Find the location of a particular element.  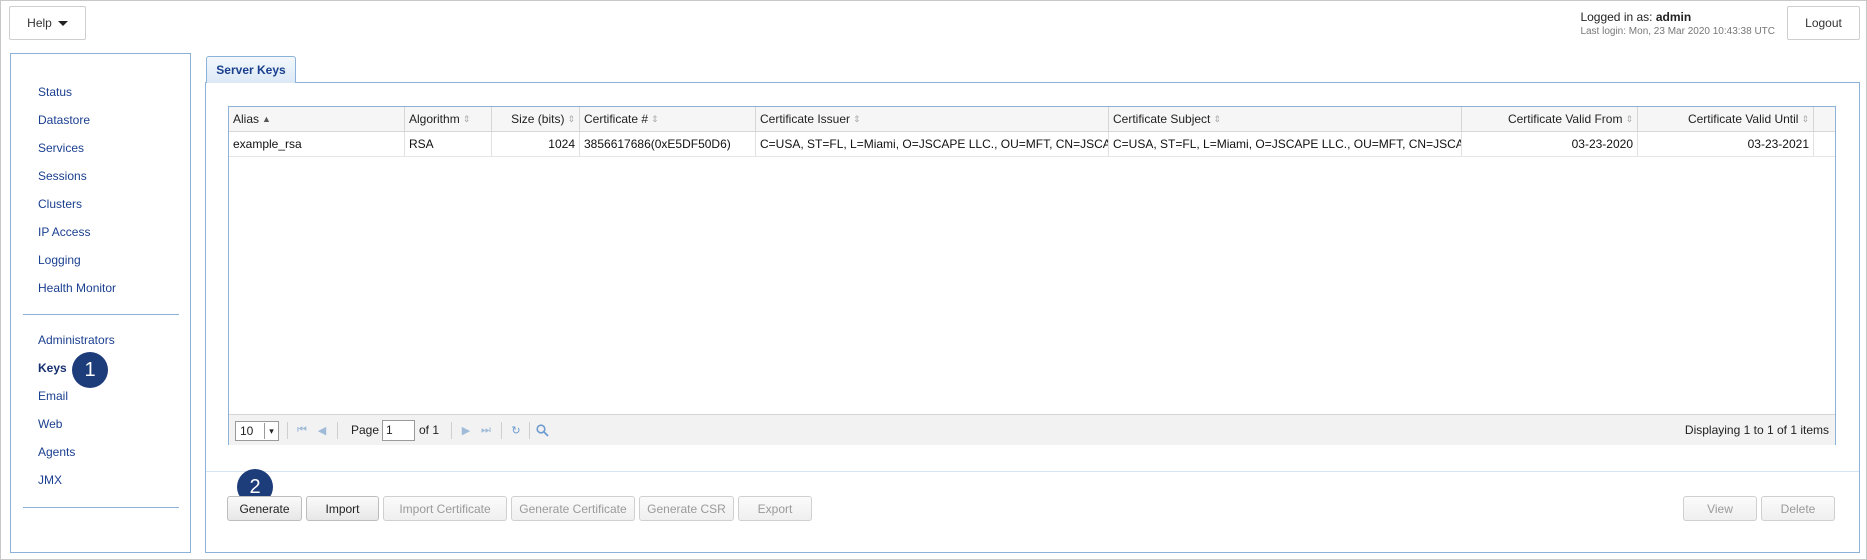

column-label: Certificate Valid Until is located at coordinates (1743, 119).